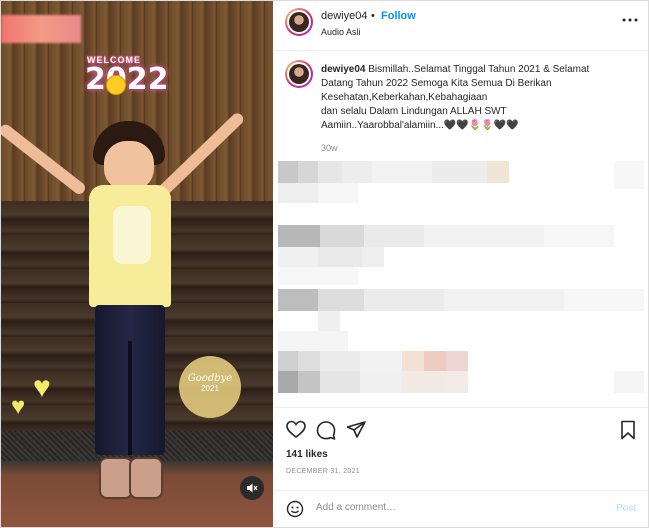  Describe the element at coordinates (252, 488) in the screenshot. I see `speaker-muted-icon` at that location.